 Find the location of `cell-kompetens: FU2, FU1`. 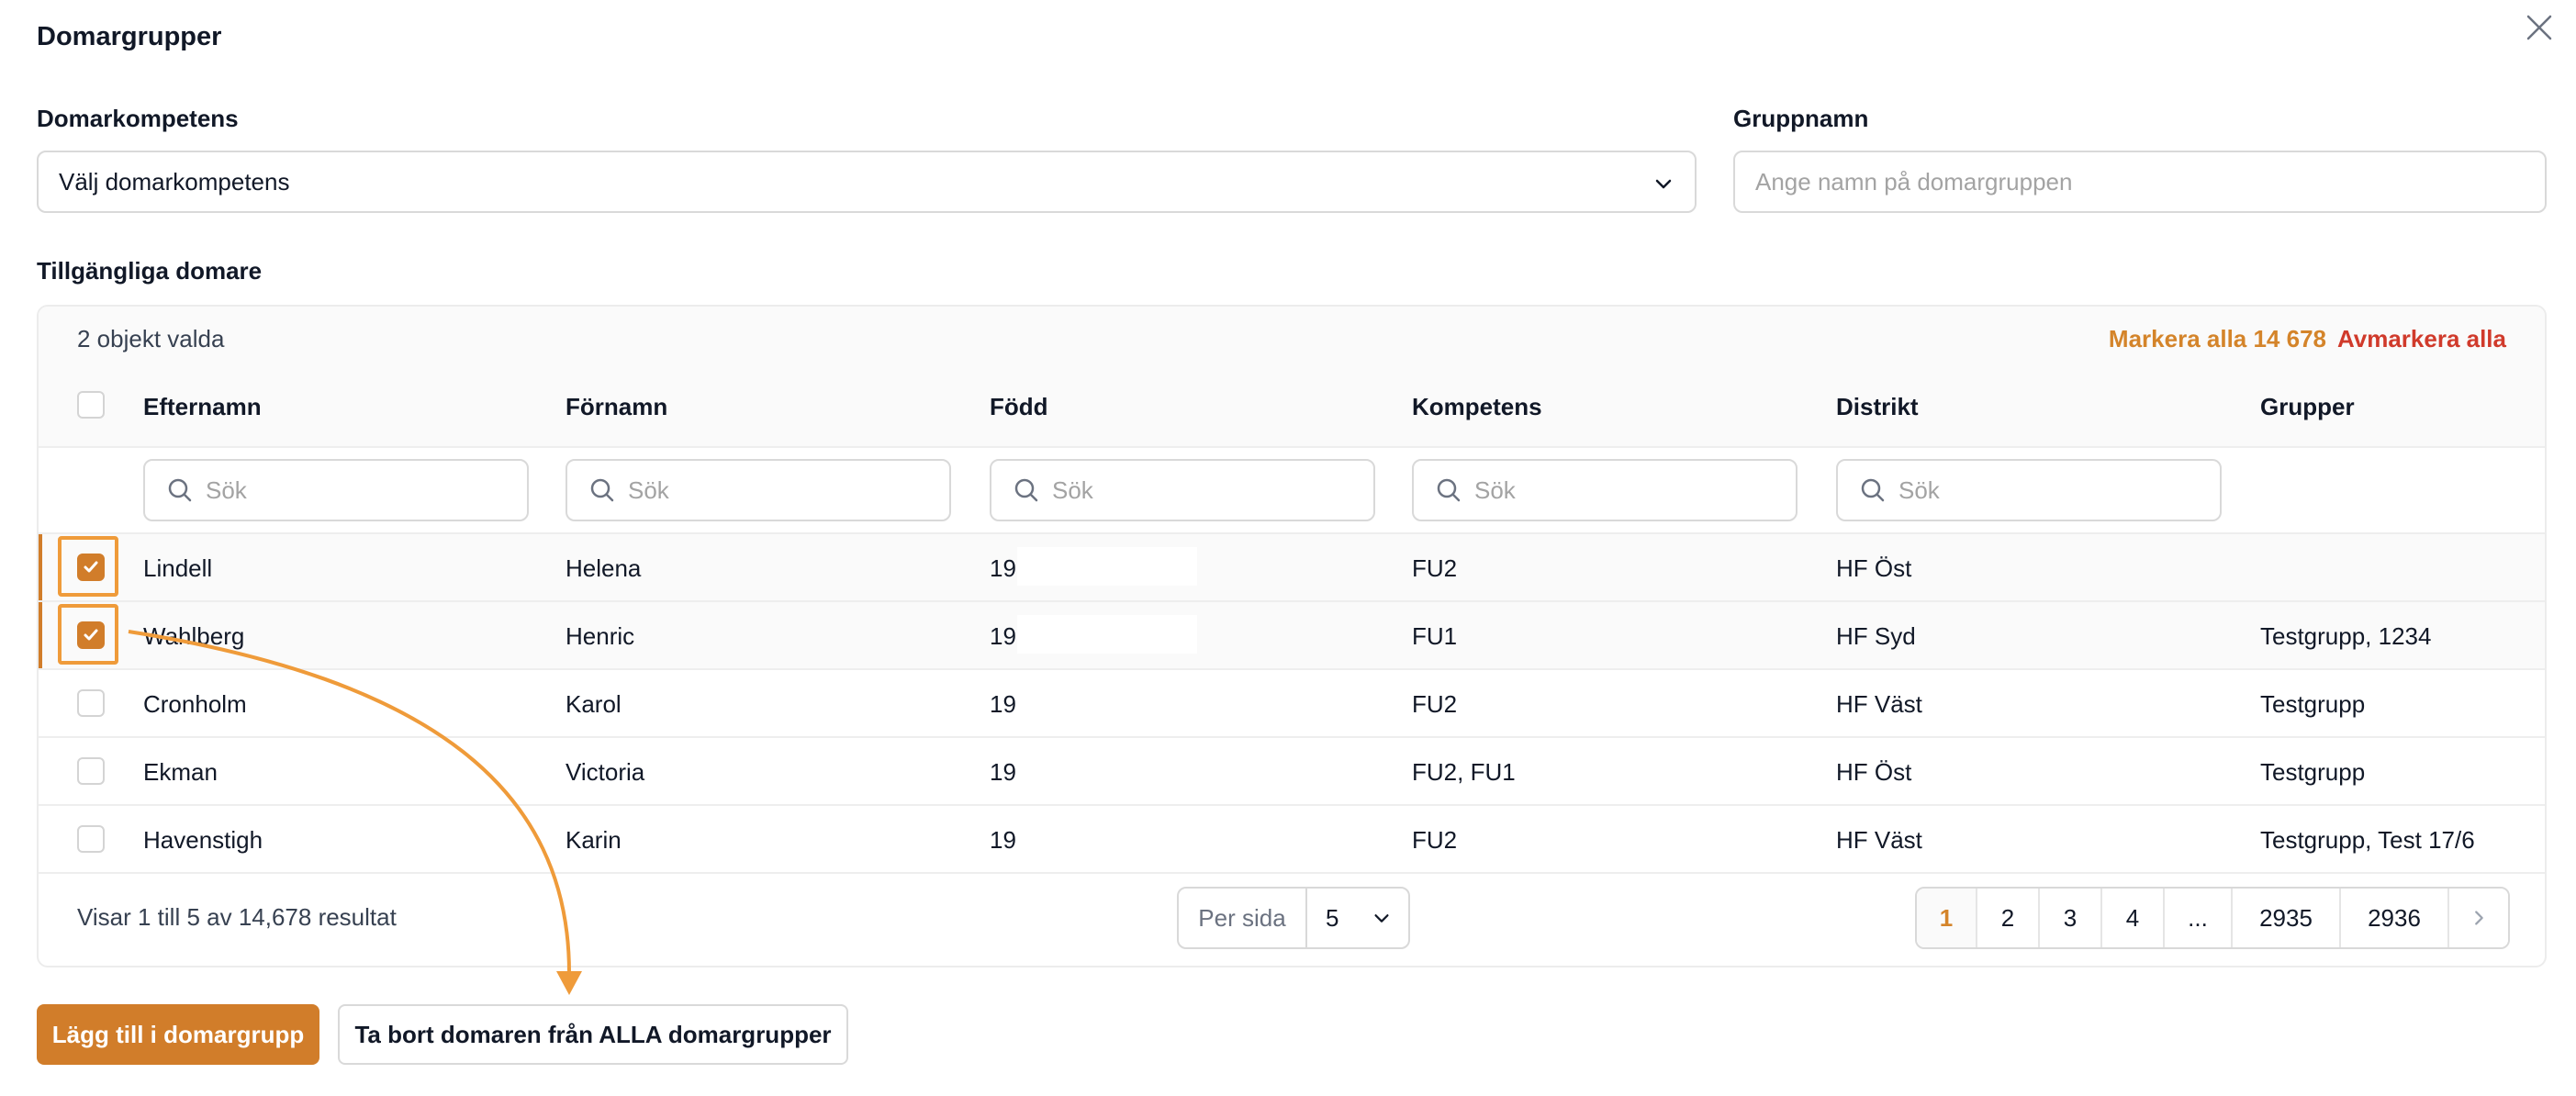

cell-kompetens: FU2, FU1 is located at coordinates (1464, 772).